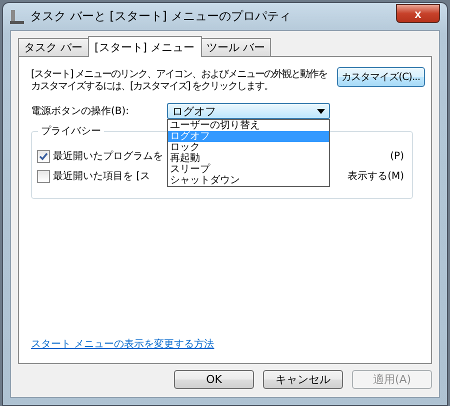  Describe the element at coordinates (71, 131) in the screenshot. I see `group-title: プライバシー` at that location.